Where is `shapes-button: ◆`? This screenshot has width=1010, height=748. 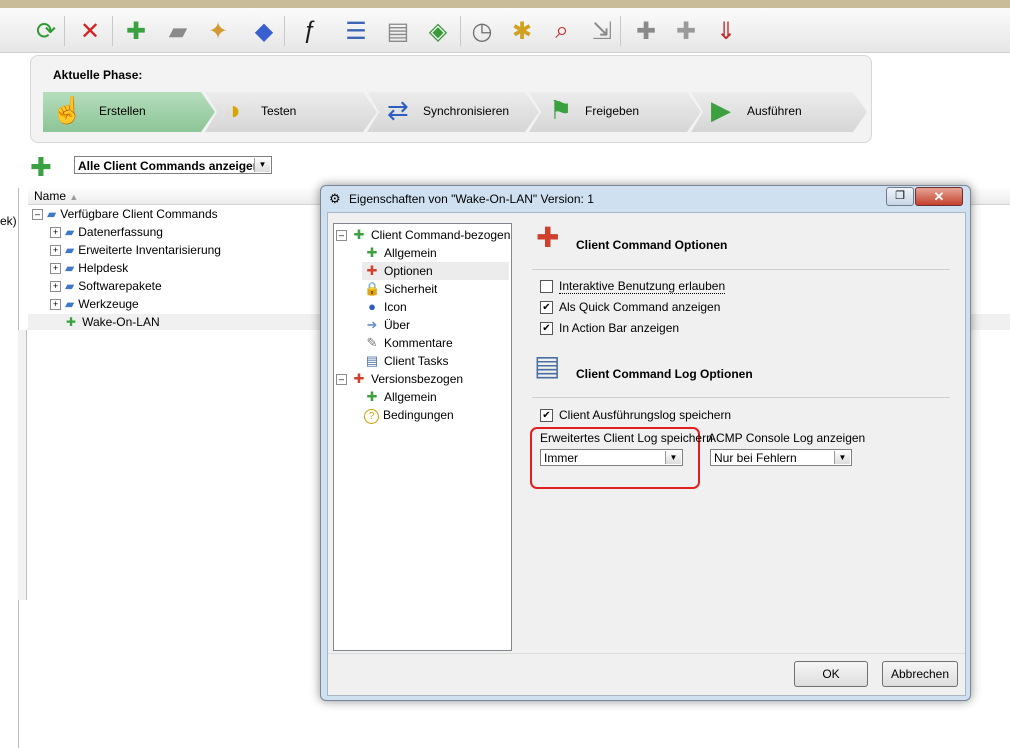 shapes-button: ◆ is located at coordinates (264, 31).